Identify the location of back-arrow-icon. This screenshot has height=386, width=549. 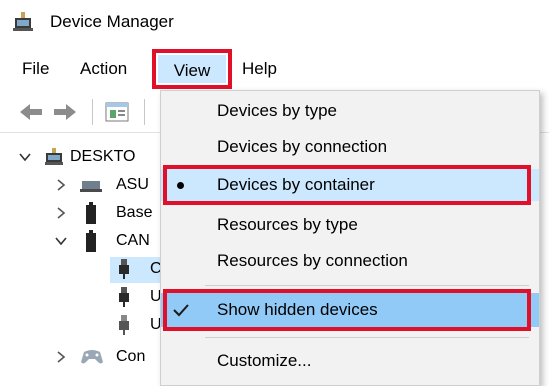
(31, 114).